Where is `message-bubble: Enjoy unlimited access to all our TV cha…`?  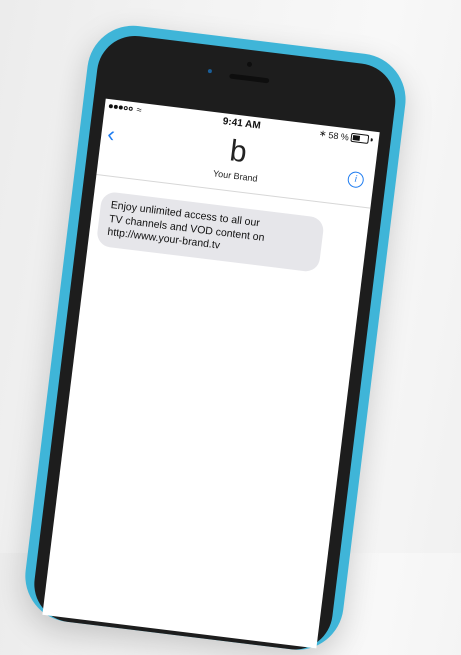
message-bubble: Enjoy unlimited access to all our TV cha… is located at coordinates (210, 231).